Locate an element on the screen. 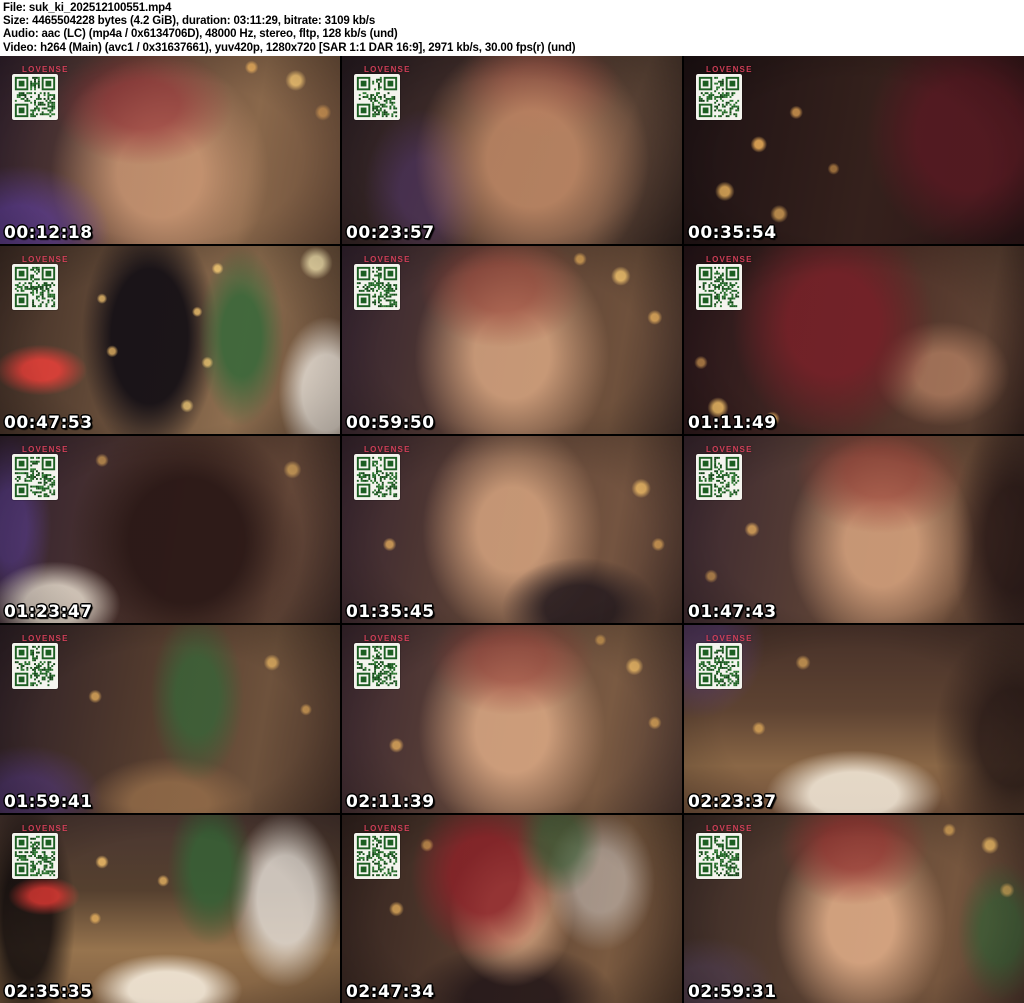 This screenshot has height=1003, width=1024. video-frame-thumbnail: LOVENSE 02:11:39 is located at coordinates (512, 719).